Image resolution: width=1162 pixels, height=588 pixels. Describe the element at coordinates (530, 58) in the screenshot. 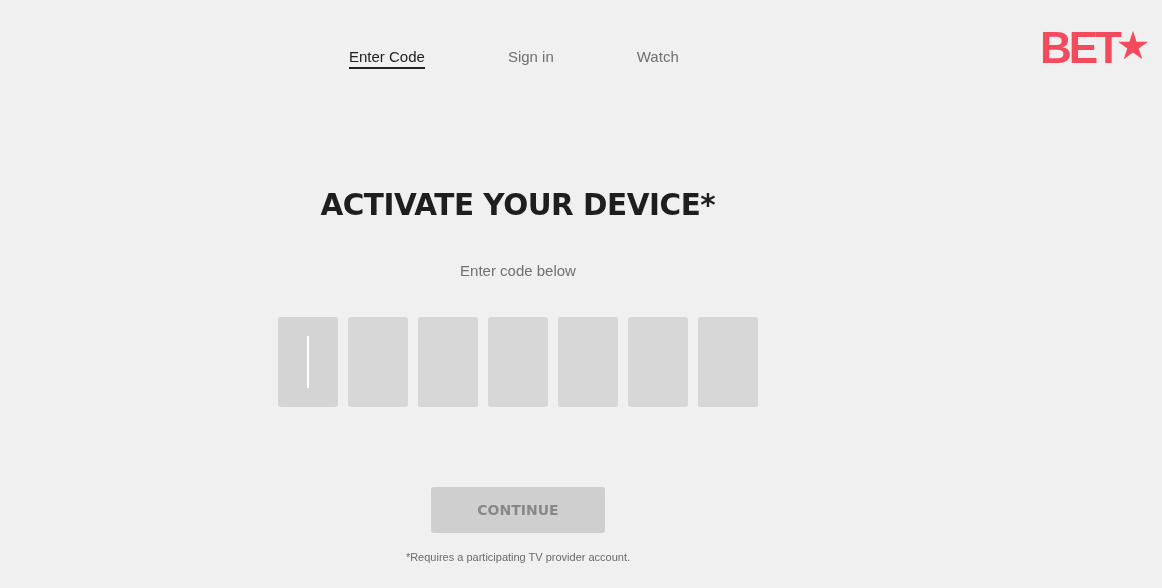

I see `nav-tab: Sign in` at that location.